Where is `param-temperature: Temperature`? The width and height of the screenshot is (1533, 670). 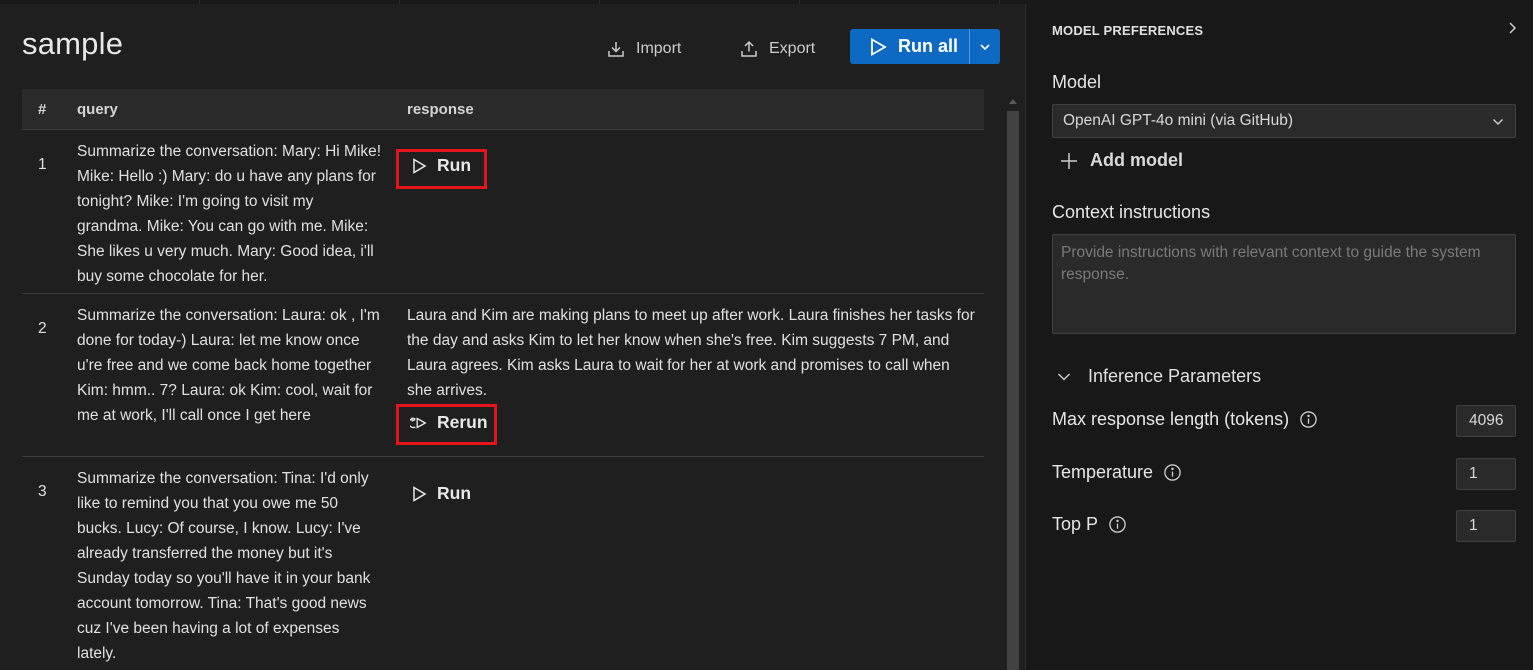
param-temperature: Temperature is located at coordinates (1117, 472).